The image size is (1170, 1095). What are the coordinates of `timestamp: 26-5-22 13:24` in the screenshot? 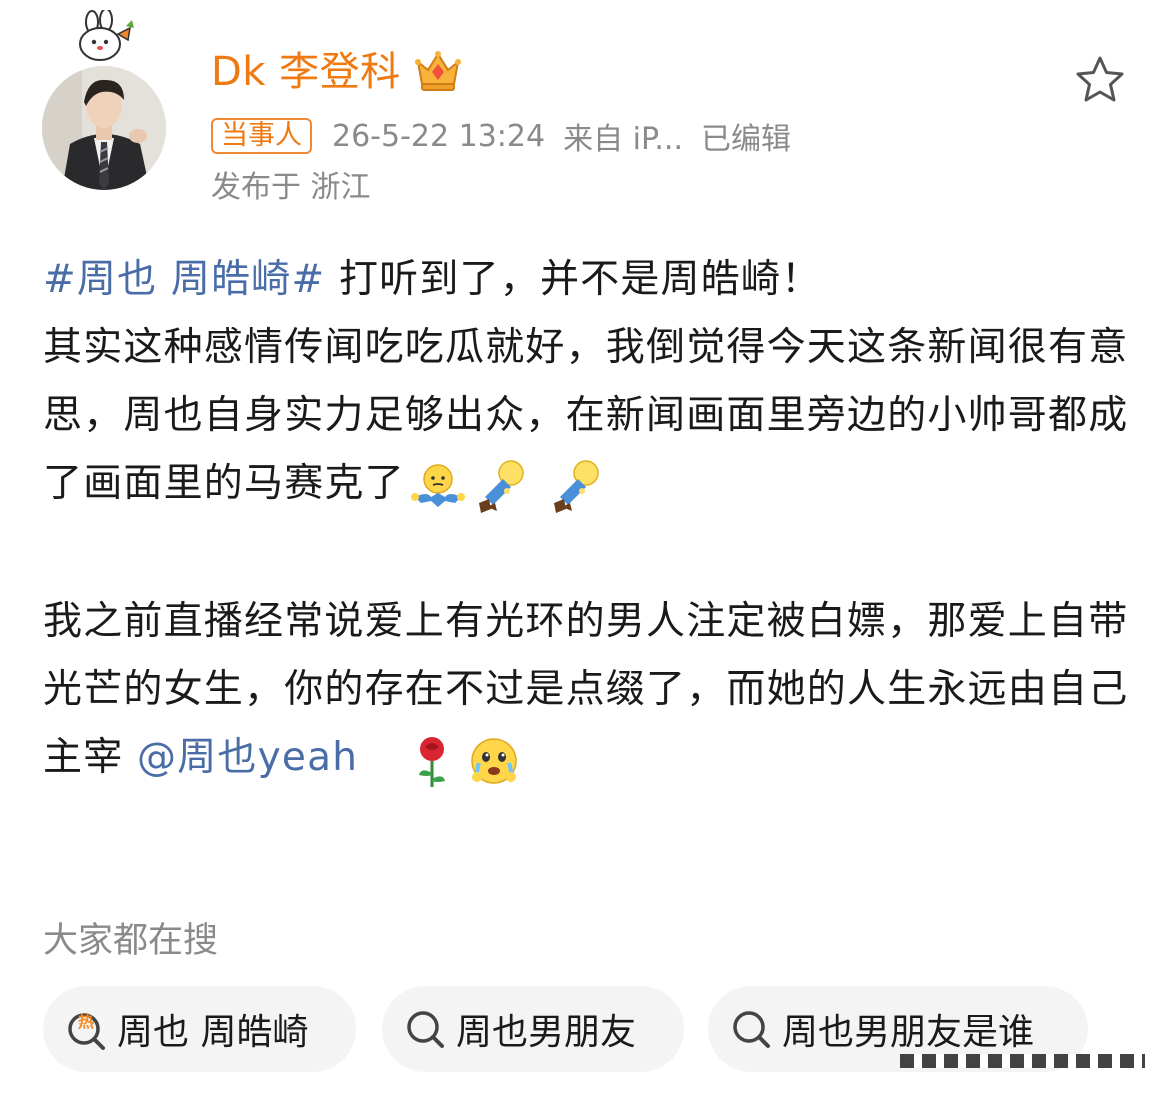 It's located at (439, 136).